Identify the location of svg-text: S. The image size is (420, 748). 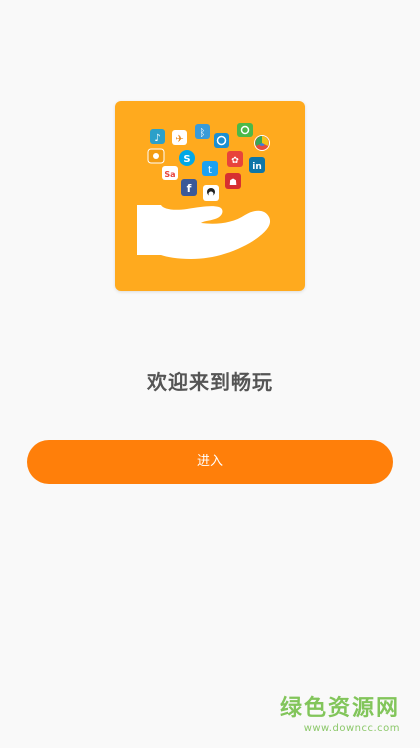
(186, 159).